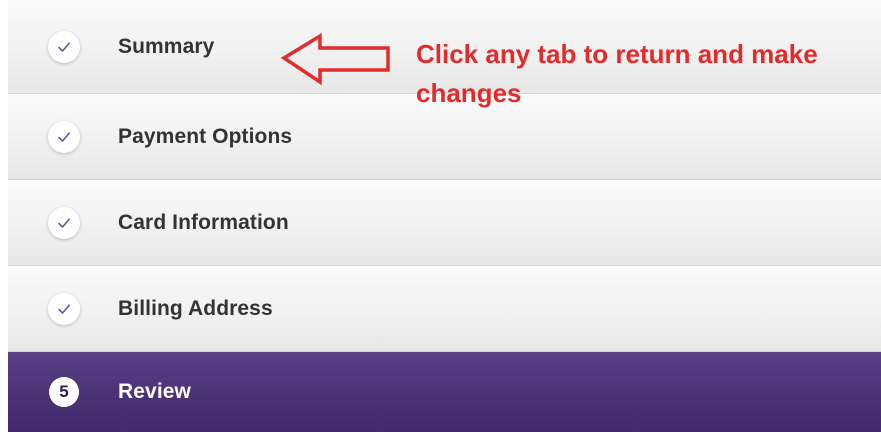 The height and width of the screenshot is (432, 881). What do you see at coordinates (203, 222) in the screenshot?
I see `step-label: Card Information` at bounding box center [203, 222].